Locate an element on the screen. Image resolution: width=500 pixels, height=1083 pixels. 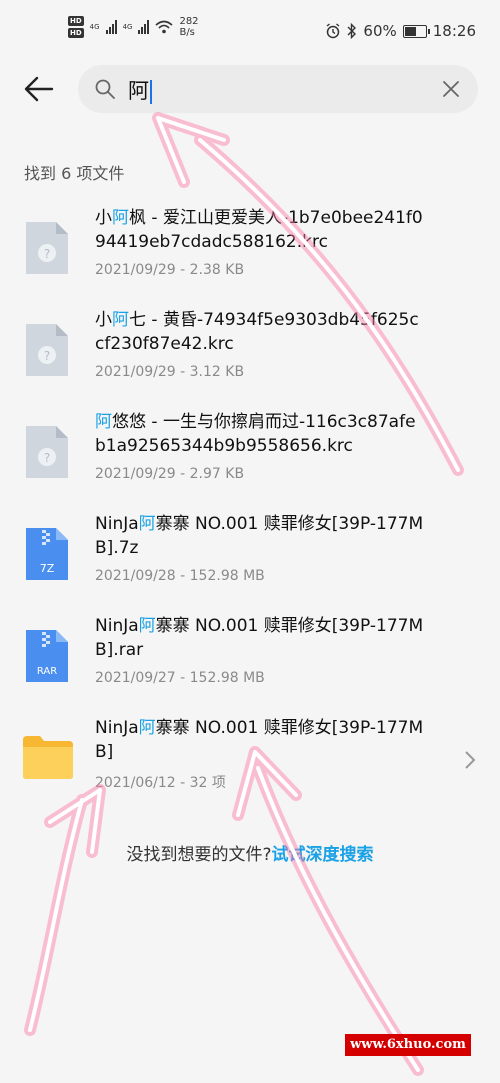
folder-name: NinJa阿寨寨 NO.001 赎罪修女[39P-177MB] is located at coordinates (260, 740).